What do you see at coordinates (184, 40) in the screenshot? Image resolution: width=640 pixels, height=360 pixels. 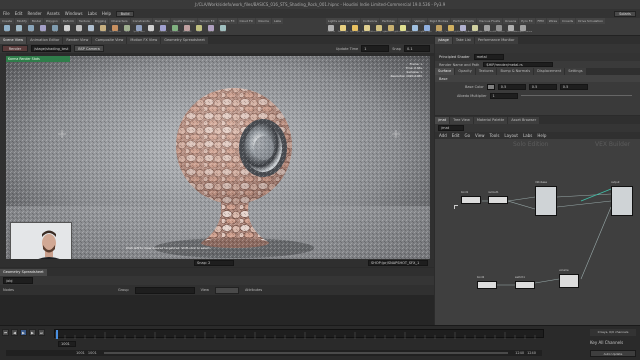 I see `viewport-tab: Geometry Spreadsheet` at bounding box center [184, 40].